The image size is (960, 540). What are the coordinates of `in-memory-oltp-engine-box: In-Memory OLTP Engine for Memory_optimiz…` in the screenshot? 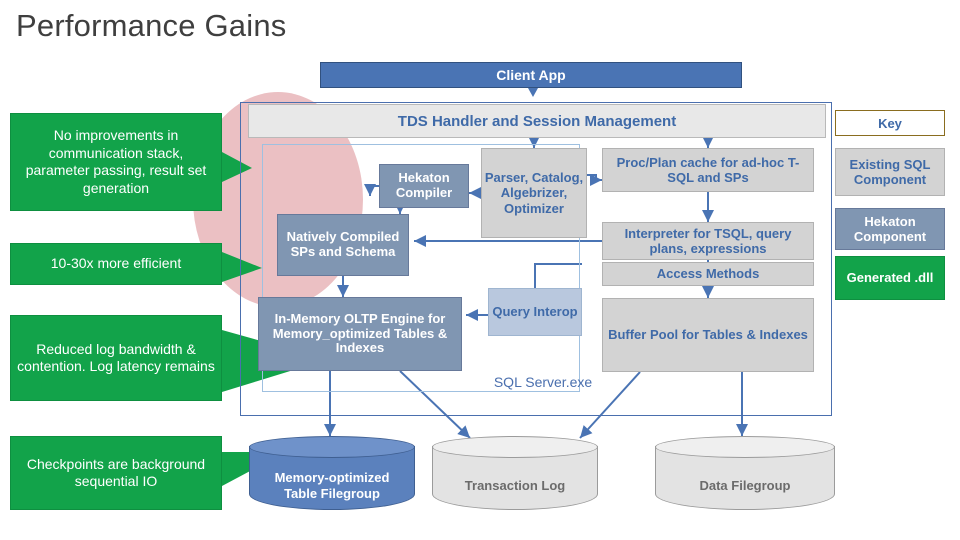 It's located at (360, 334).